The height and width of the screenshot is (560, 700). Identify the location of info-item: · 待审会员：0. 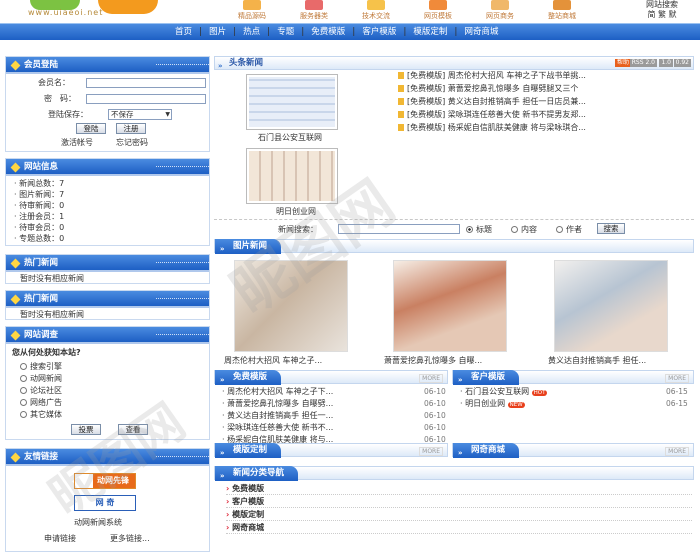
(39, 227).